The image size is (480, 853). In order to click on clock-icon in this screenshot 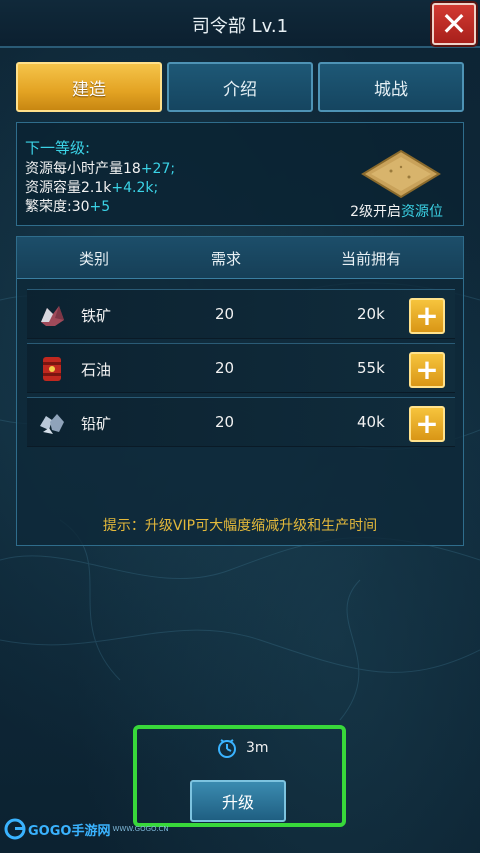, I will do `click(227, 748)`.